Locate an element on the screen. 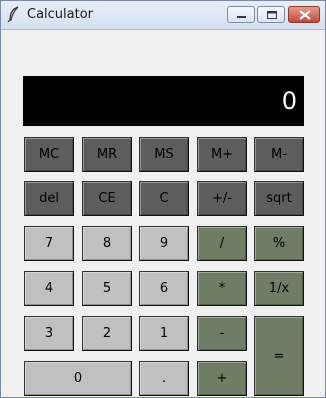 This screenshot has height=398, width=326. maximize-button is located at coordinates (271, 14).